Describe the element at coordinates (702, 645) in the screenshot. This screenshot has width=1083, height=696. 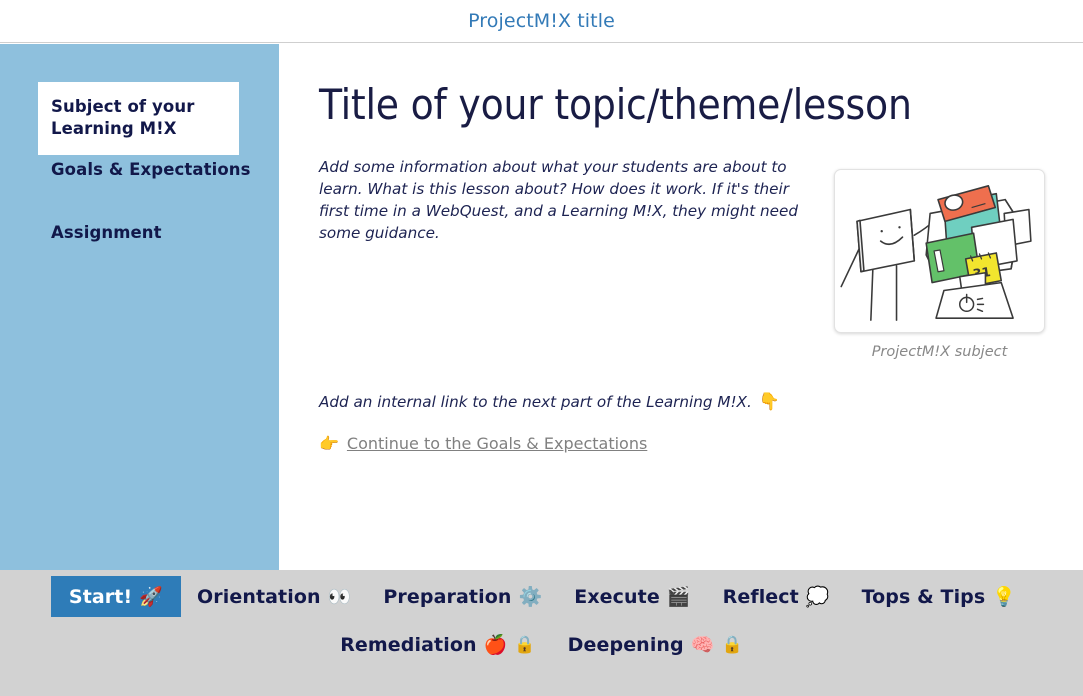
I see `brain-icon: 🧠` at that location.